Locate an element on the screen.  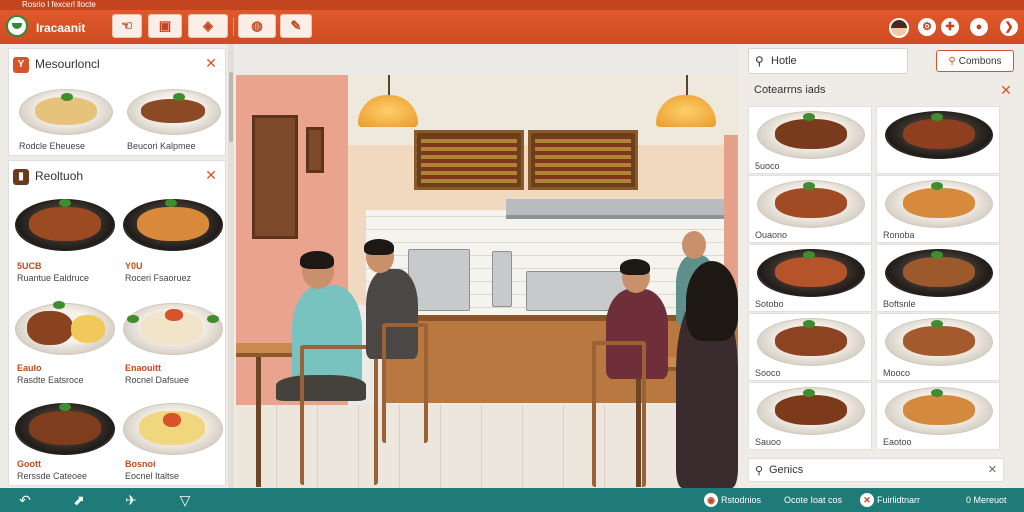
scene-table-leg is located at coordinates (258, 422).